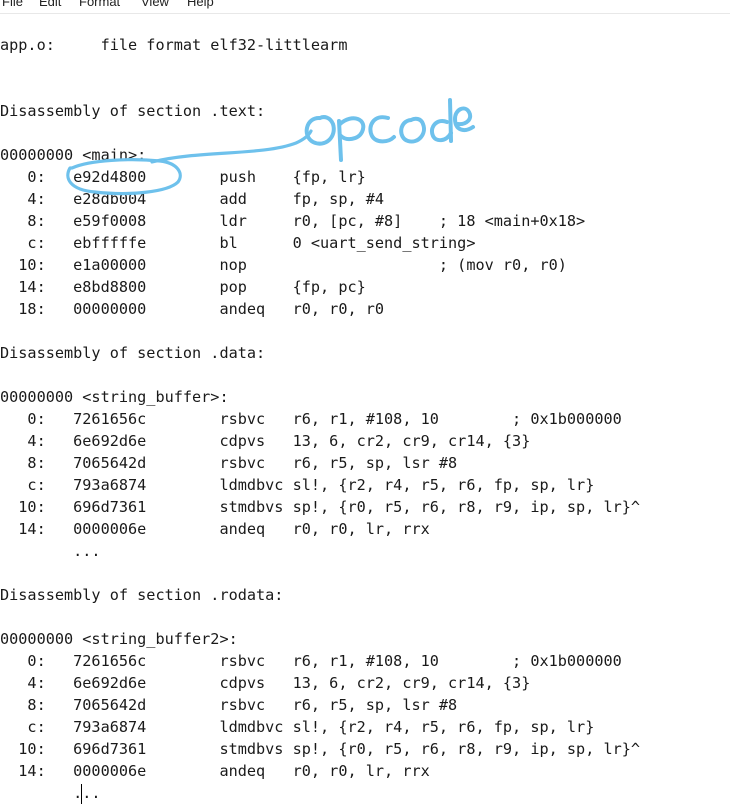  Describe the element at coordinates (183, 287) in the screenshot. I see `code-line: 14: e8bd8800 pop {fp, pc}` at that location.